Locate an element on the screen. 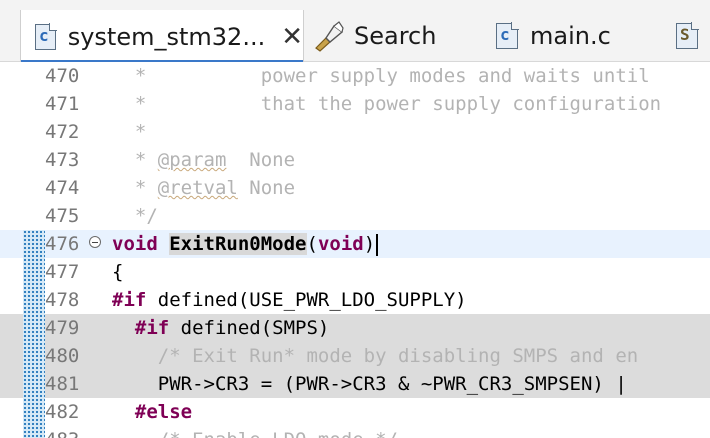 This screenshot has width=710, height=438. code-text: * is located at coordinates (129, 132).